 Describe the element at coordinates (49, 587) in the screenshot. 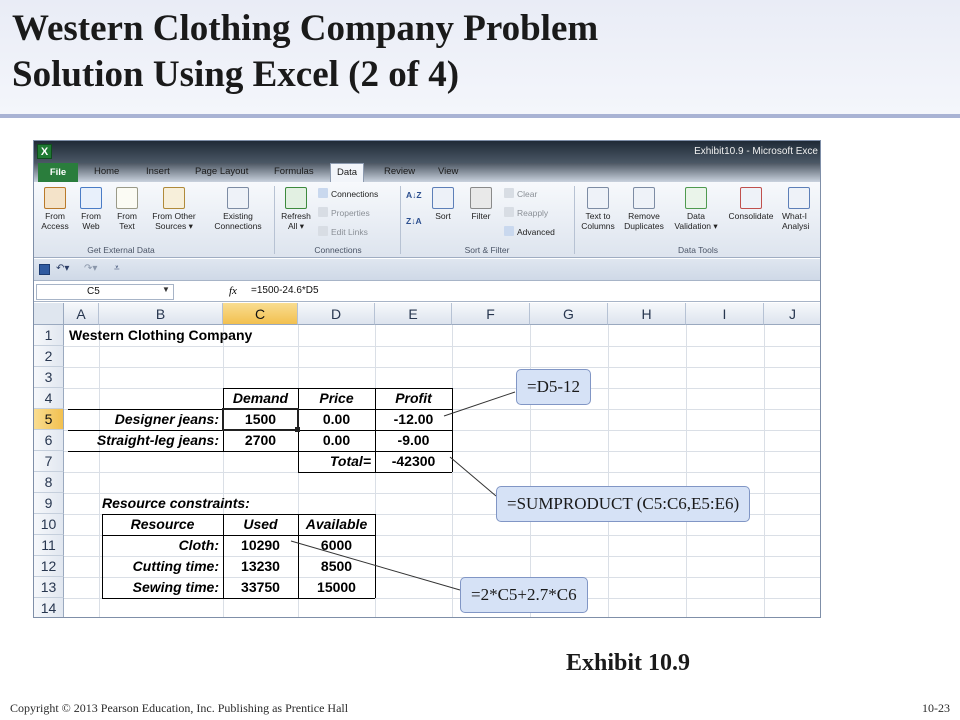

I see `row-header-13: 13` at that location.